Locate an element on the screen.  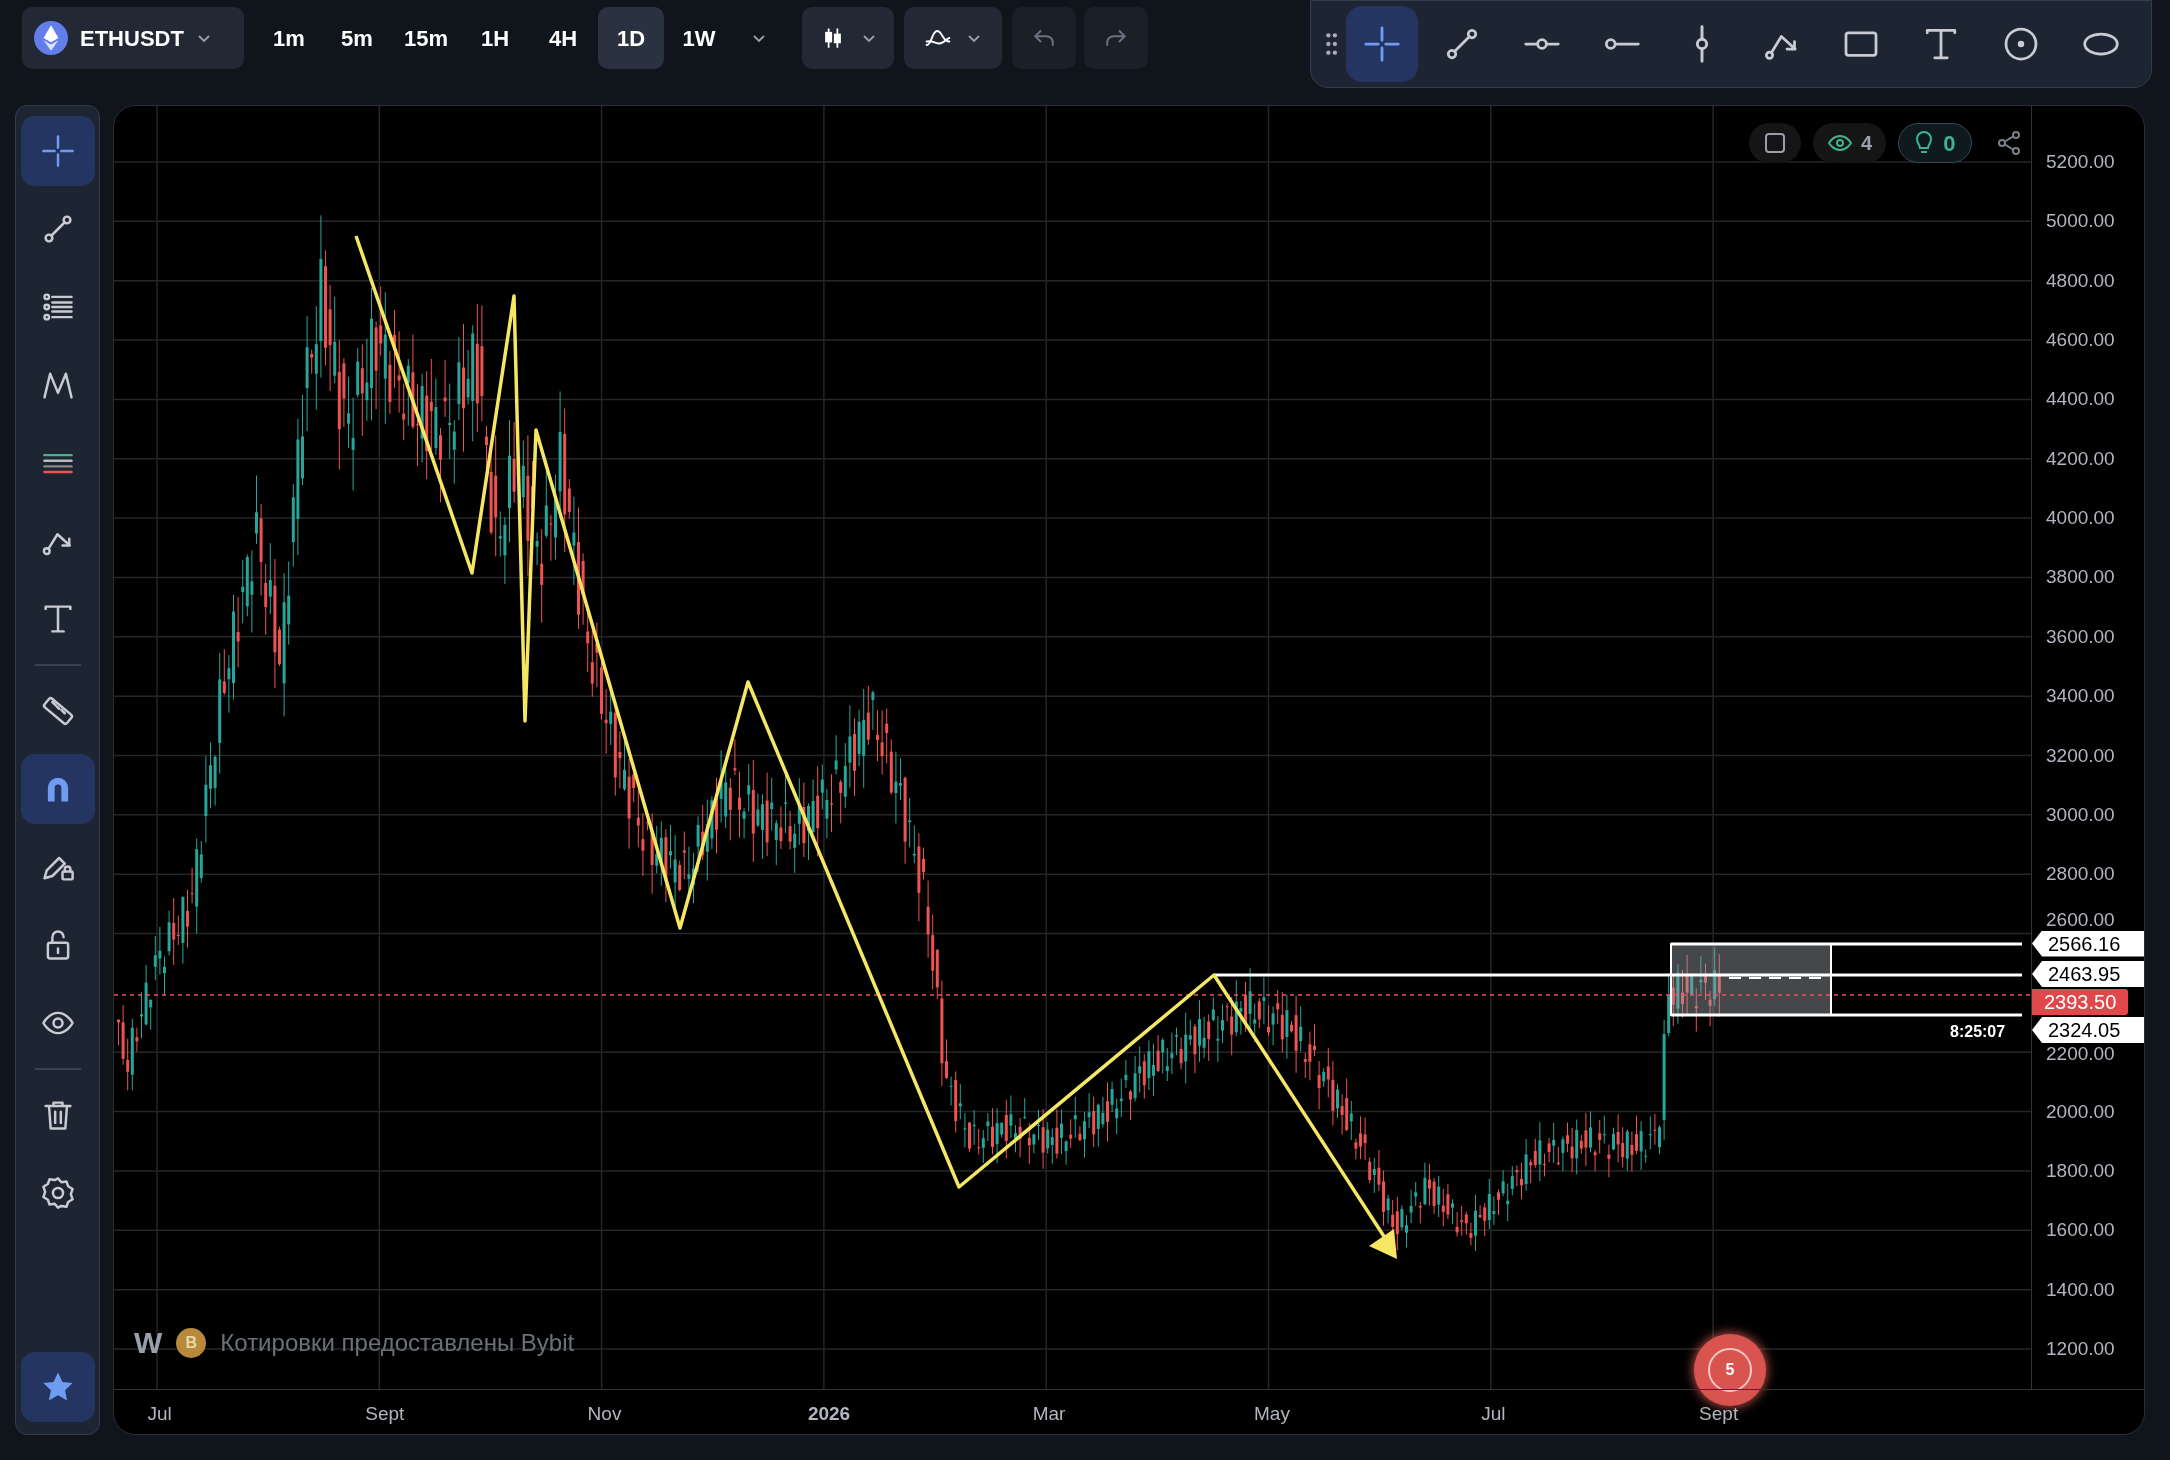
price-label: 3600.00 is located at coordinates (2080, 636).